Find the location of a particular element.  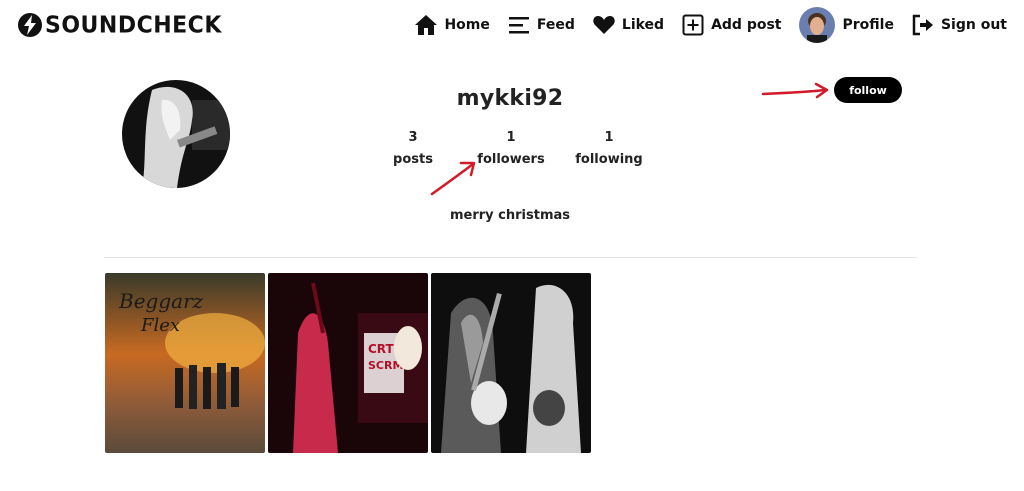

nav-add-post-label: Add post is located at coordinates (746, 25).